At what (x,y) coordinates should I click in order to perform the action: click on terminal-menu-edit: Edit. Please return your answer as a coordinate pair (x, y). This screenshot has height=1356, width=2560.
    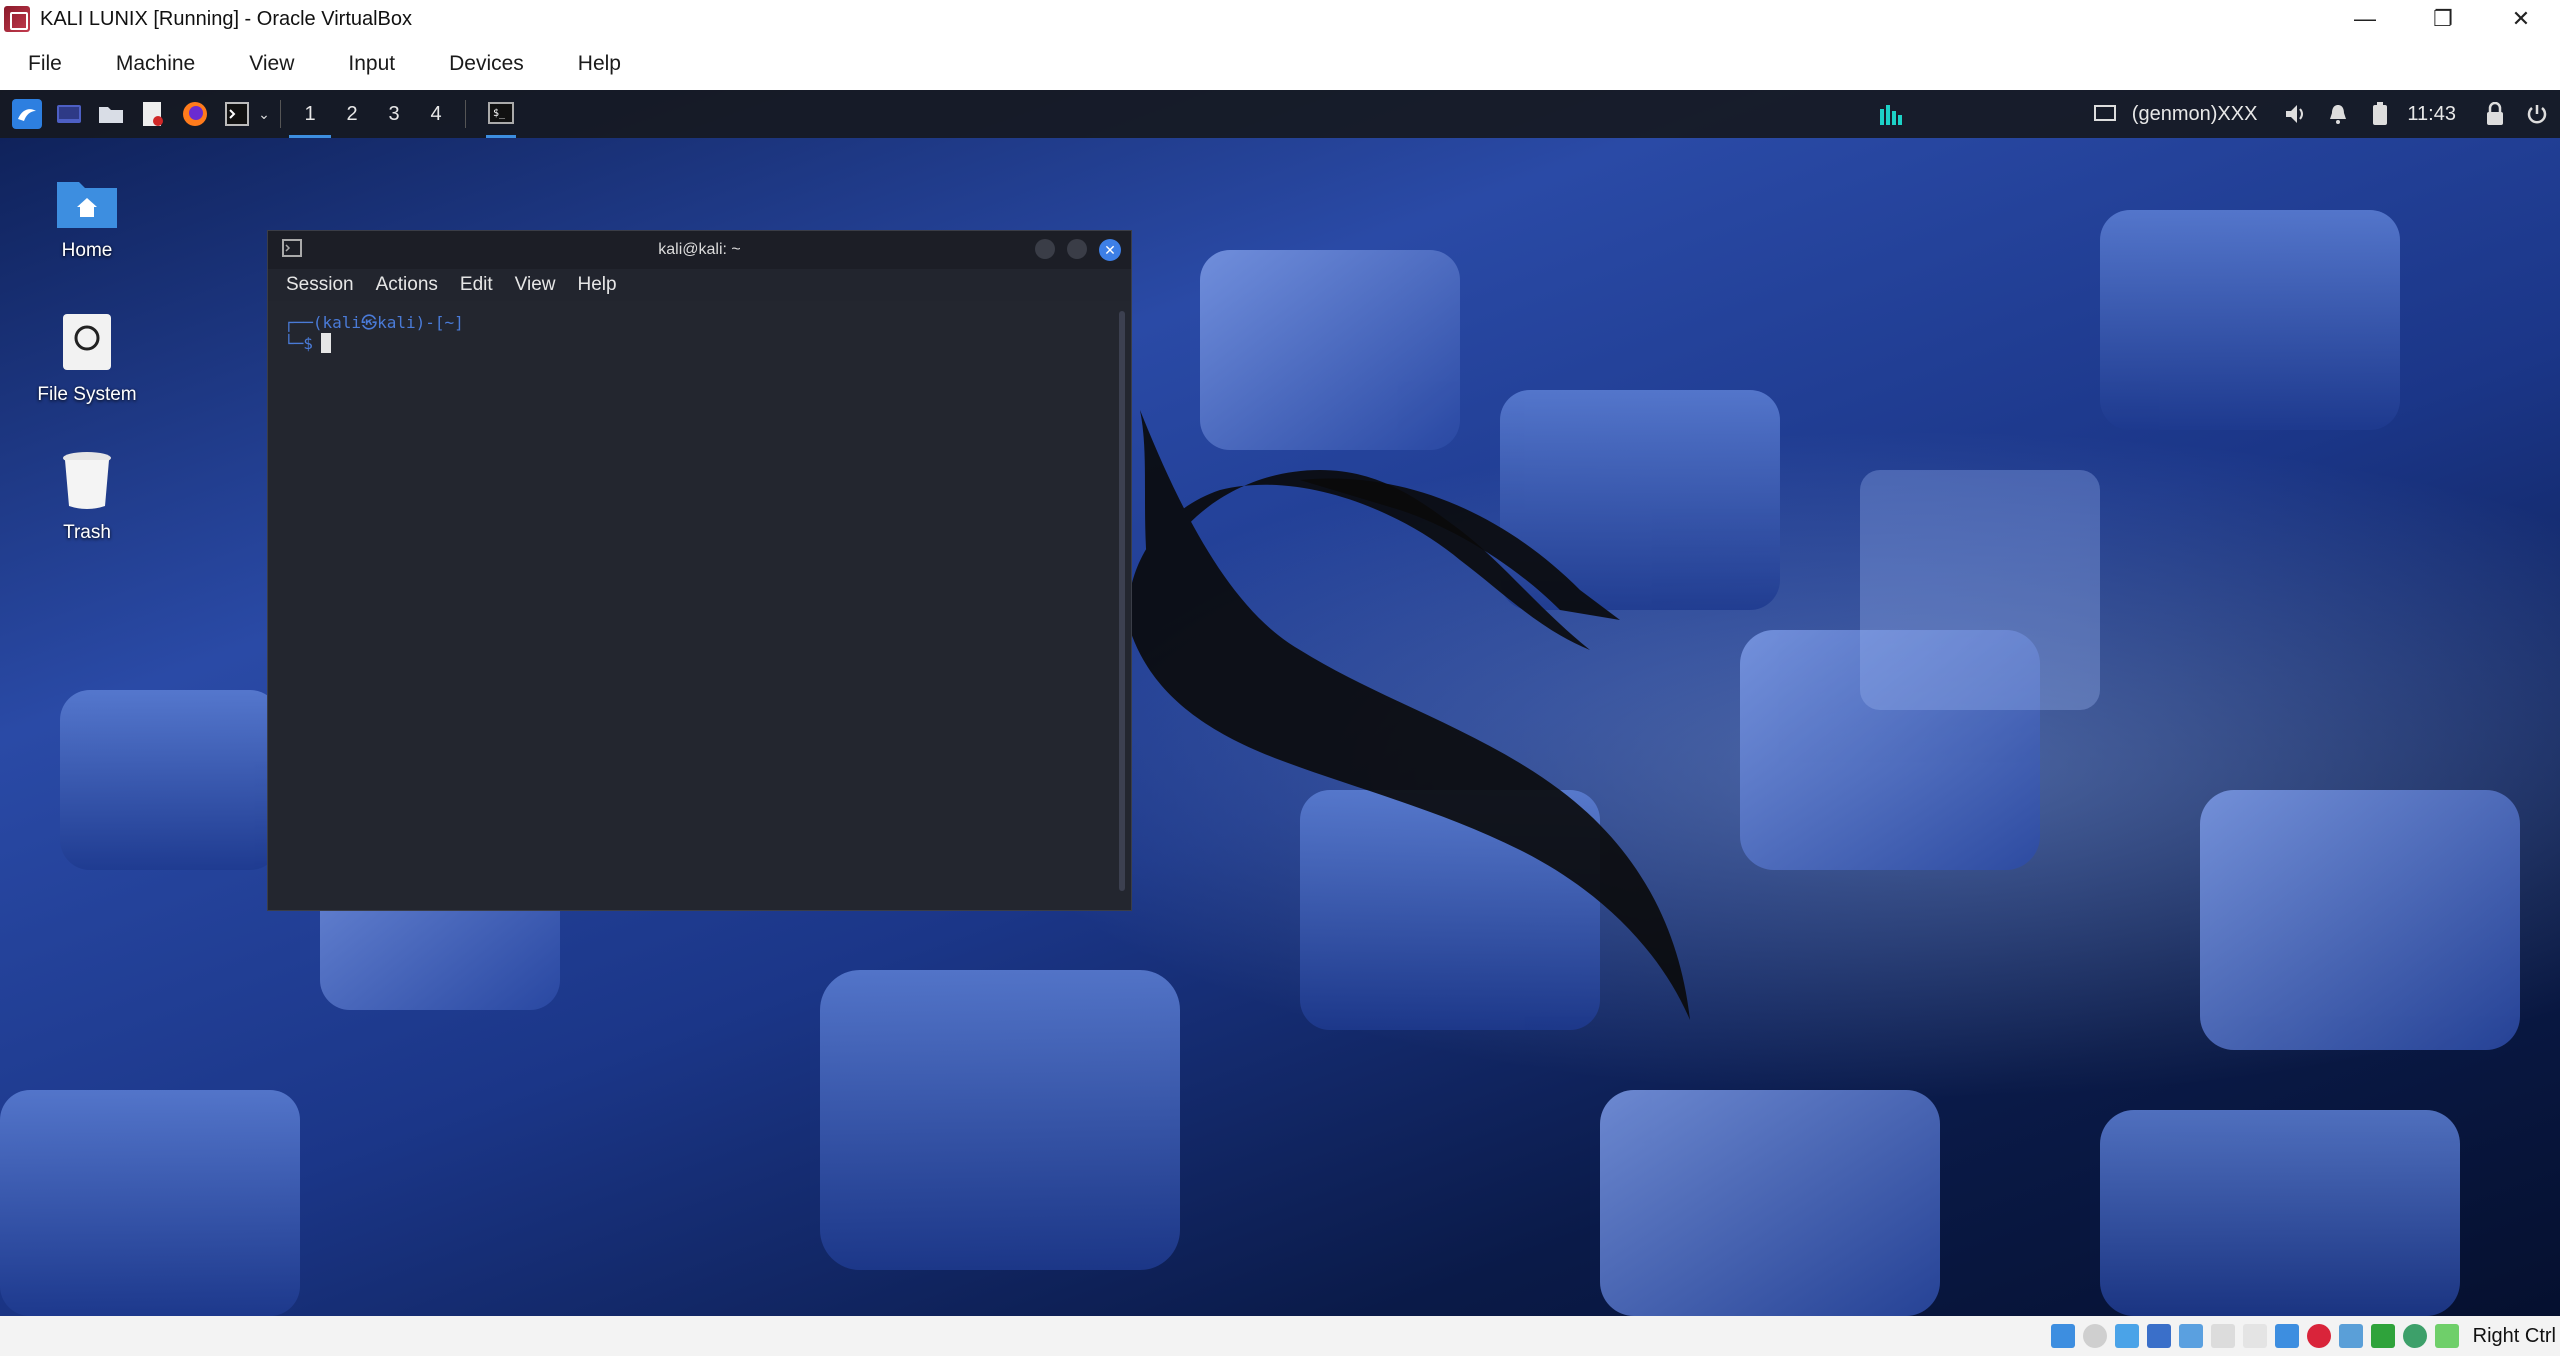
    Looking at the image, I should click on (476, 285).